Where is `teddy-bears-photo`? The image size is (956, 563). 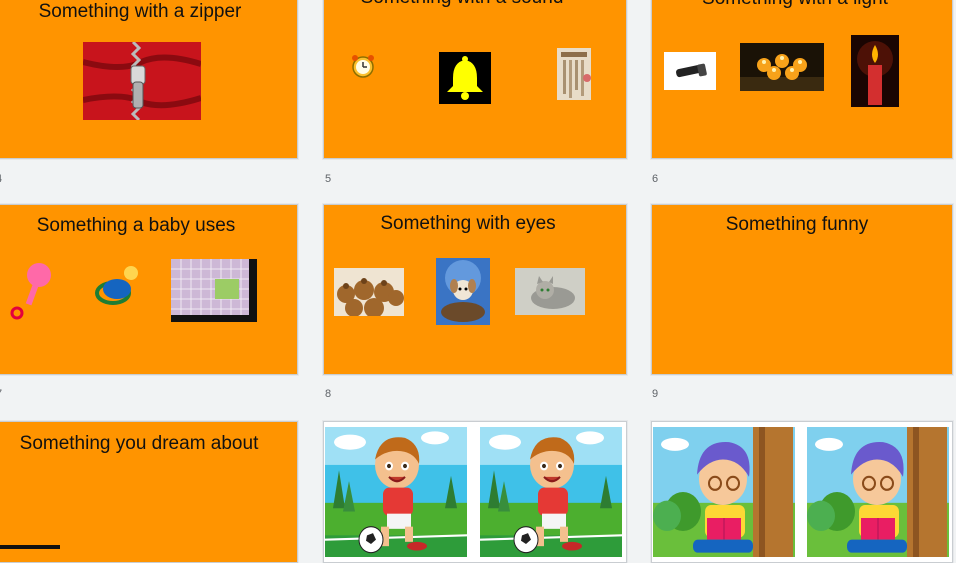
teddy-bears-photo is located at coordinates (369, 292).